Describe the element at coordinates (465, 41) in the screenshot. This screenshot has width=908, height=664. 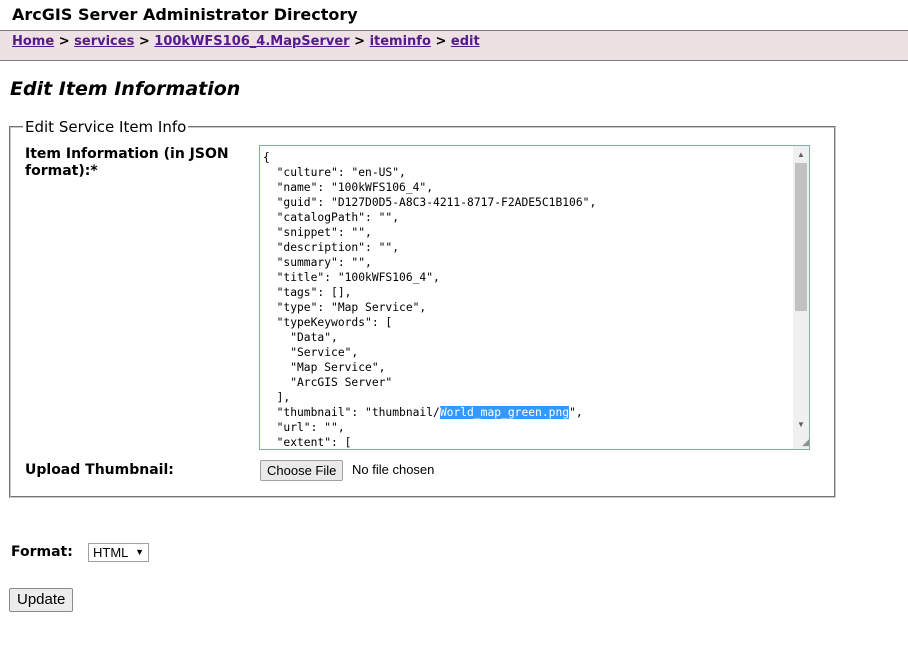
I see `breadcrumb-edit-link: edit` at that location.